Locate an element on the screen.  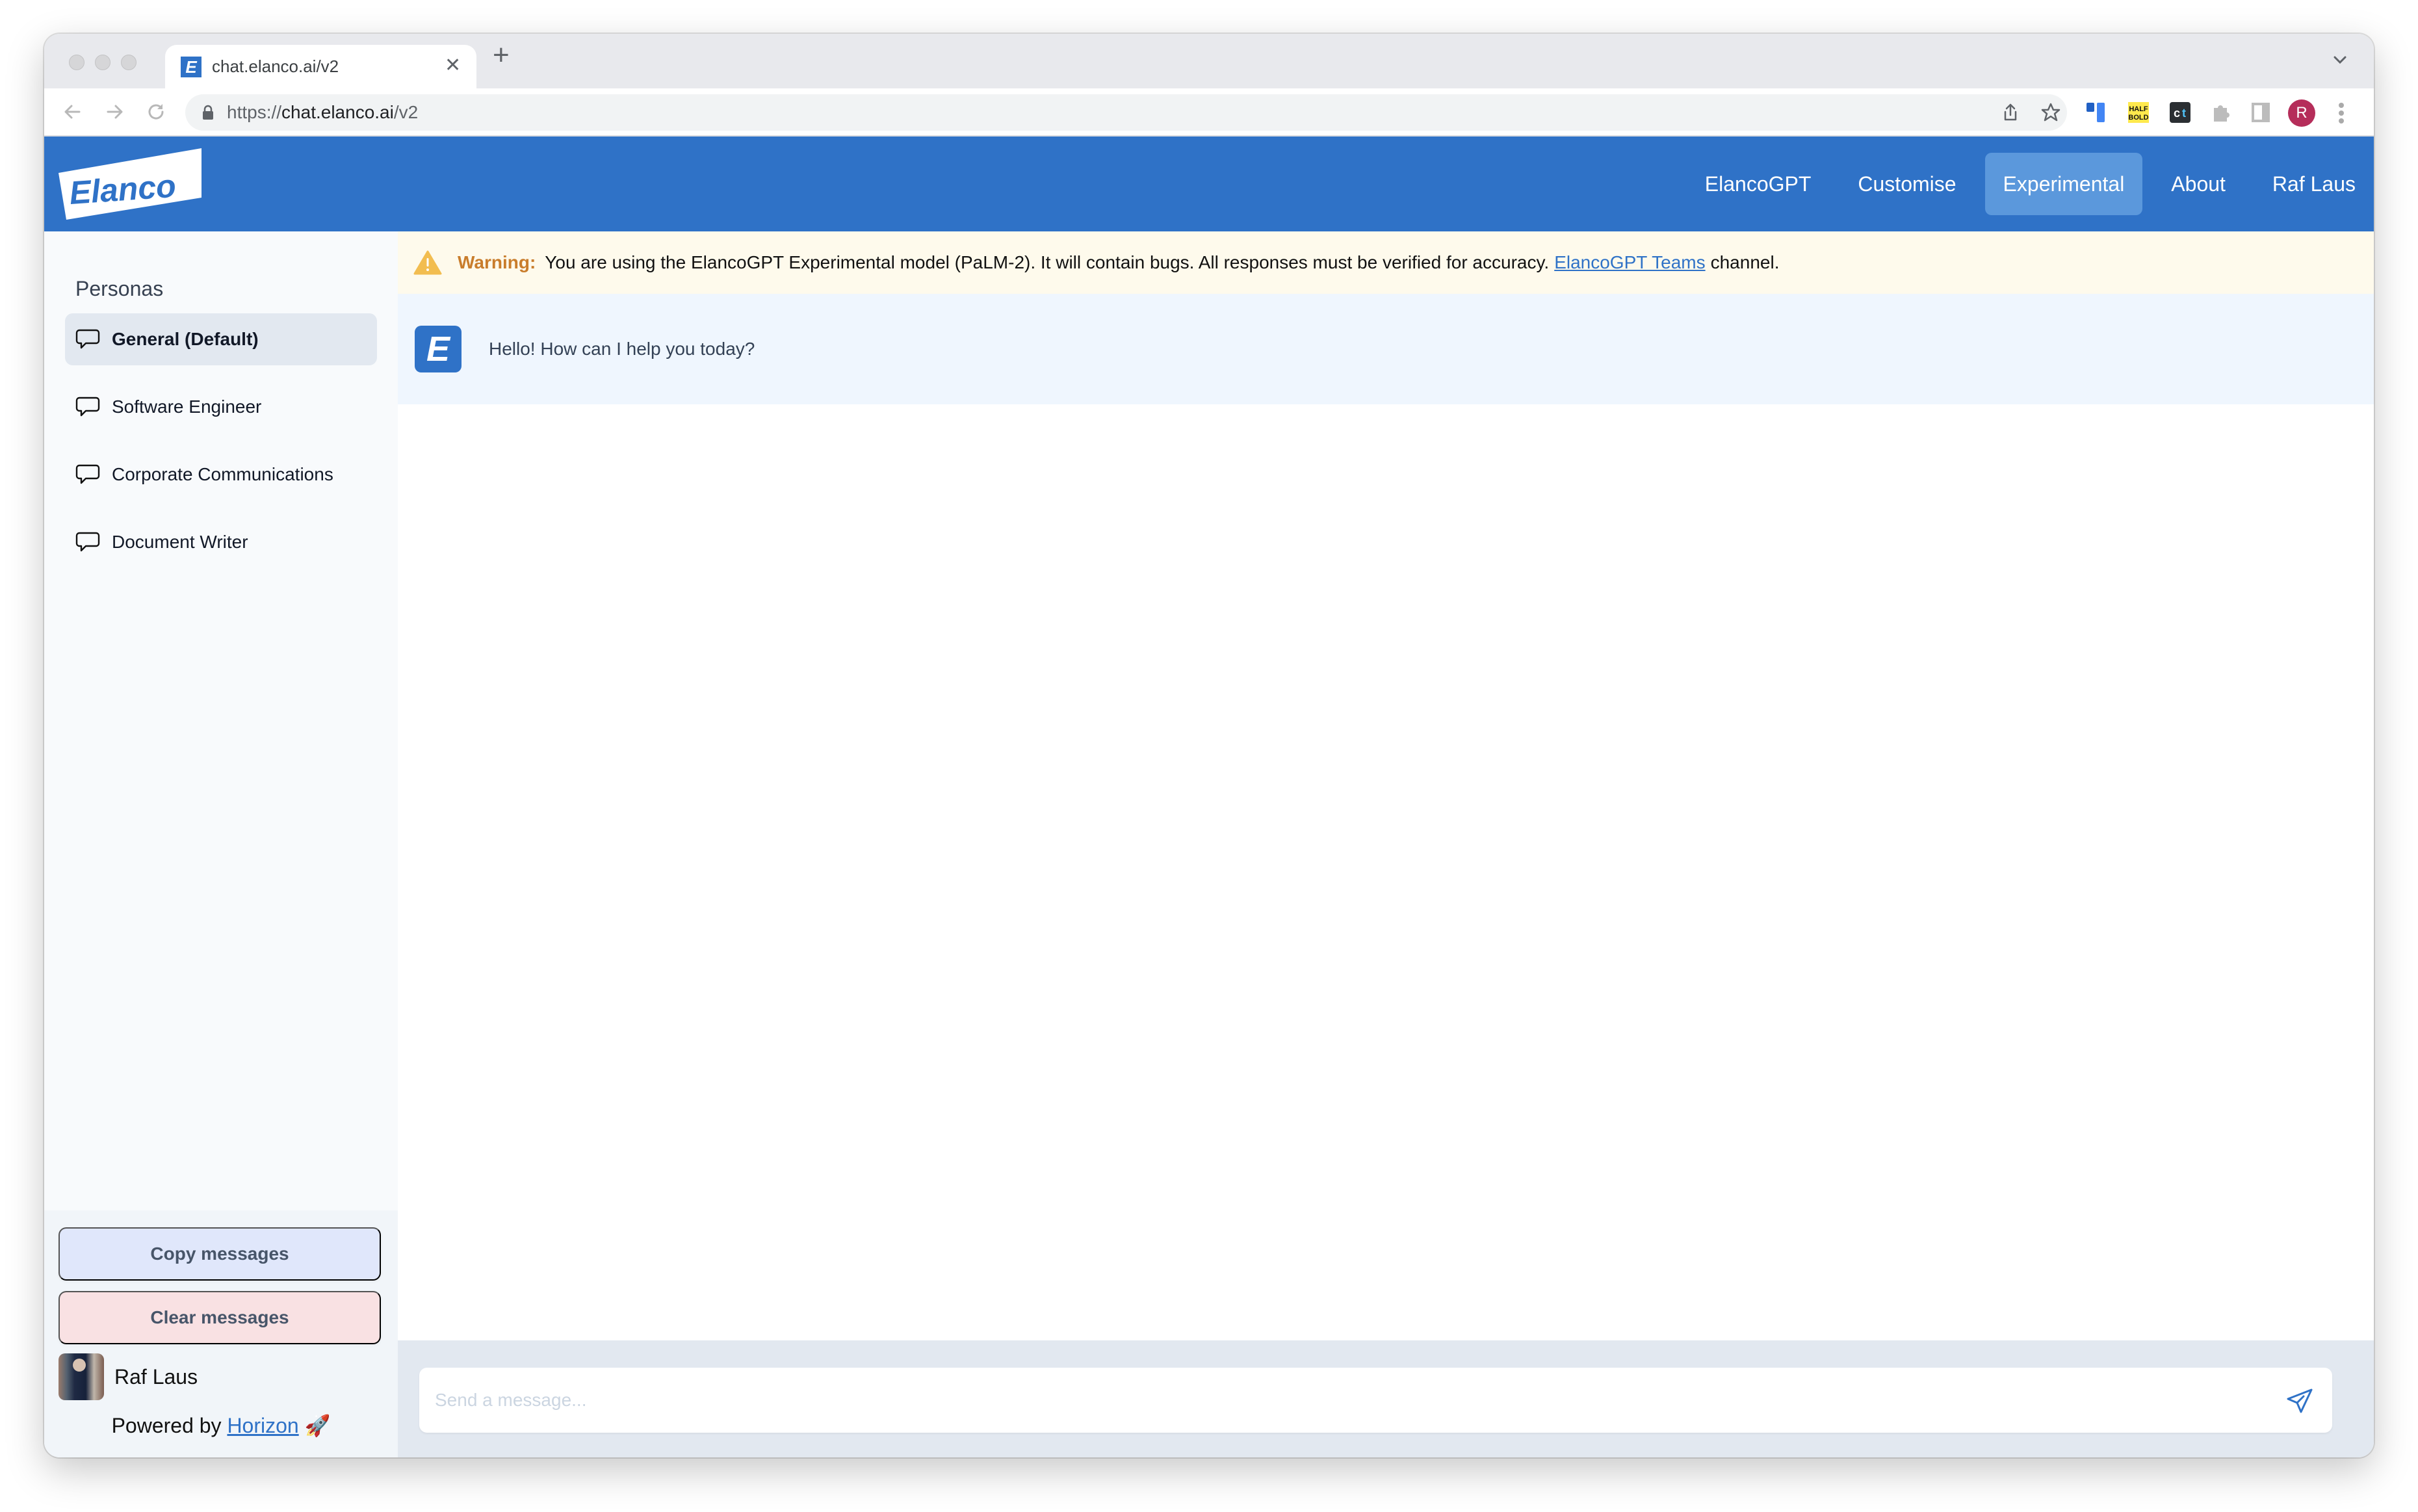
svg-text: HALF is located at coordinates (2138, 109).